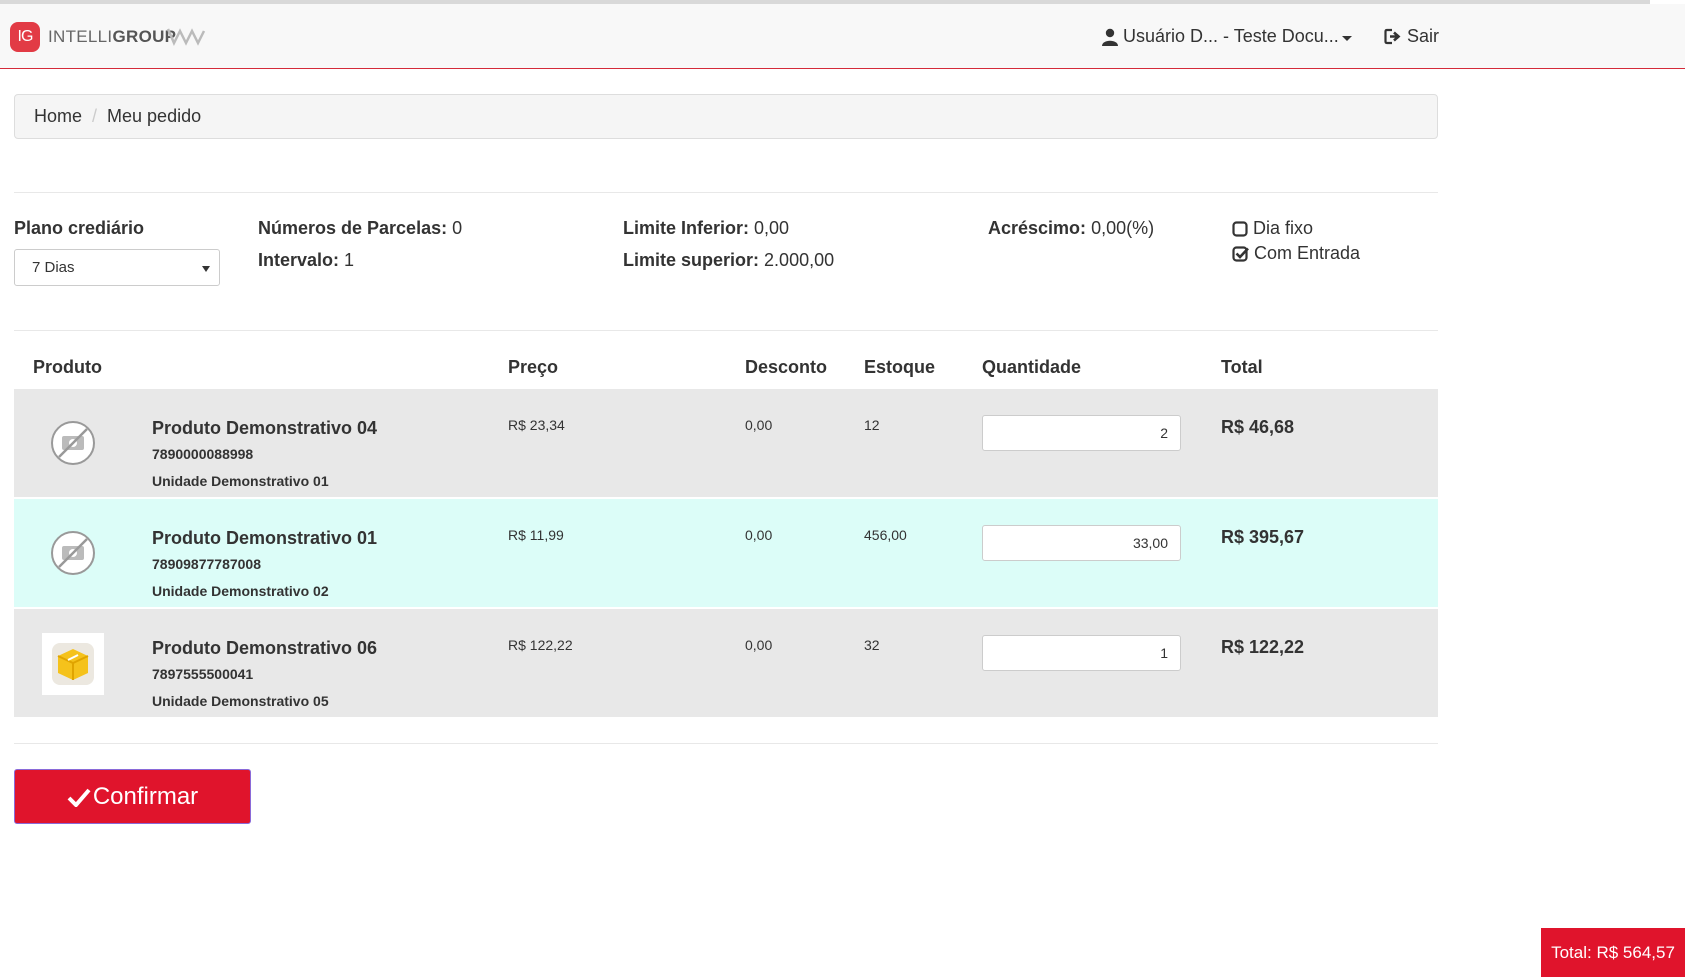 The image size is (1685, 977). What do you see at coordinates (900, 367) in the screenshot?
I see `header-estoque: Estoque` at bounding box center [900, 367].